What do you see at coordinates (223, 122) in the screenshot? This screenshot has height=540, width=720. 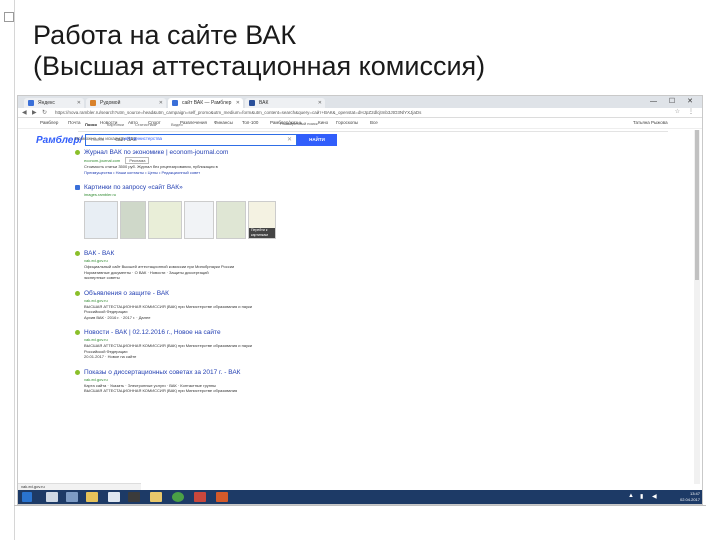 I see `topnav-item: Финансы` at bounding box center [223, 122].